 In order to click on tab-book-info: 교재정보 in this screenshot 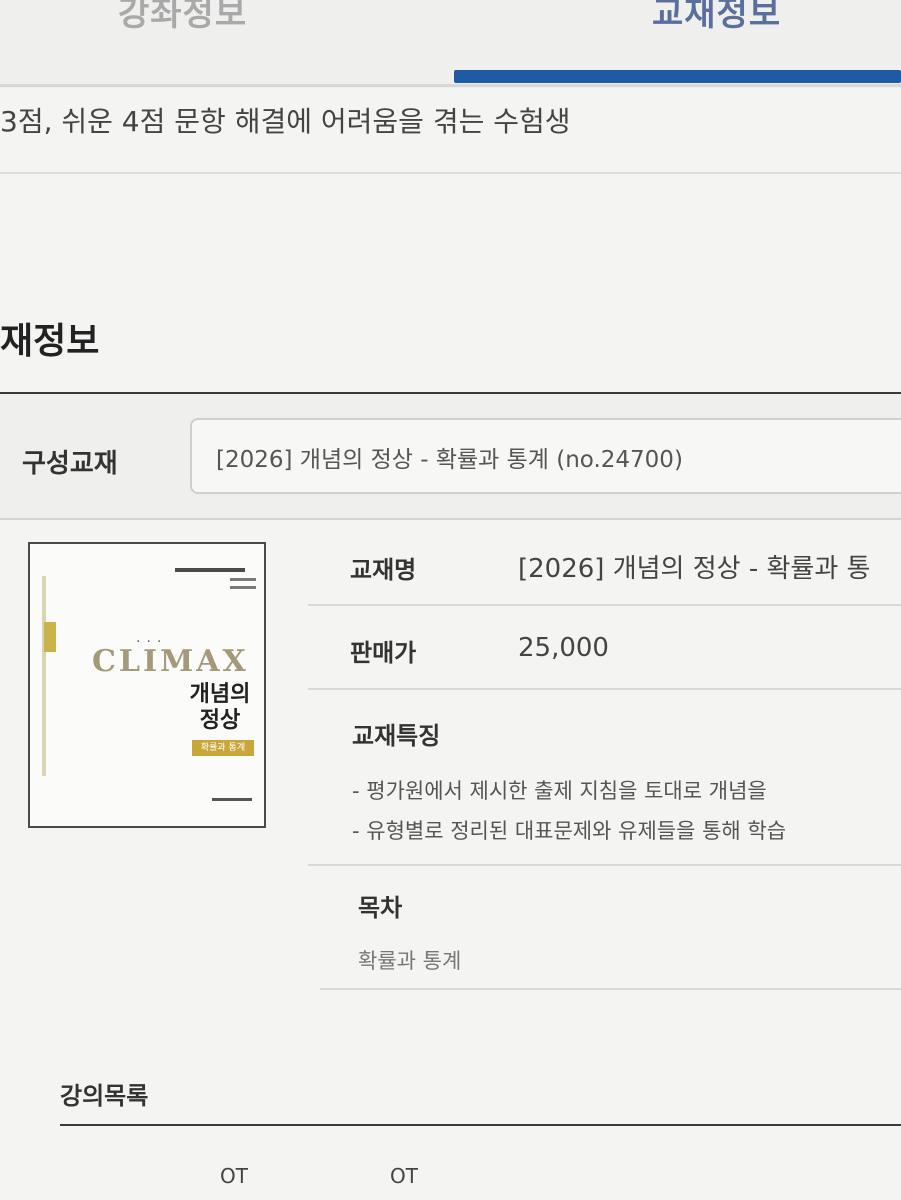, I will do `click(716, 17)`.